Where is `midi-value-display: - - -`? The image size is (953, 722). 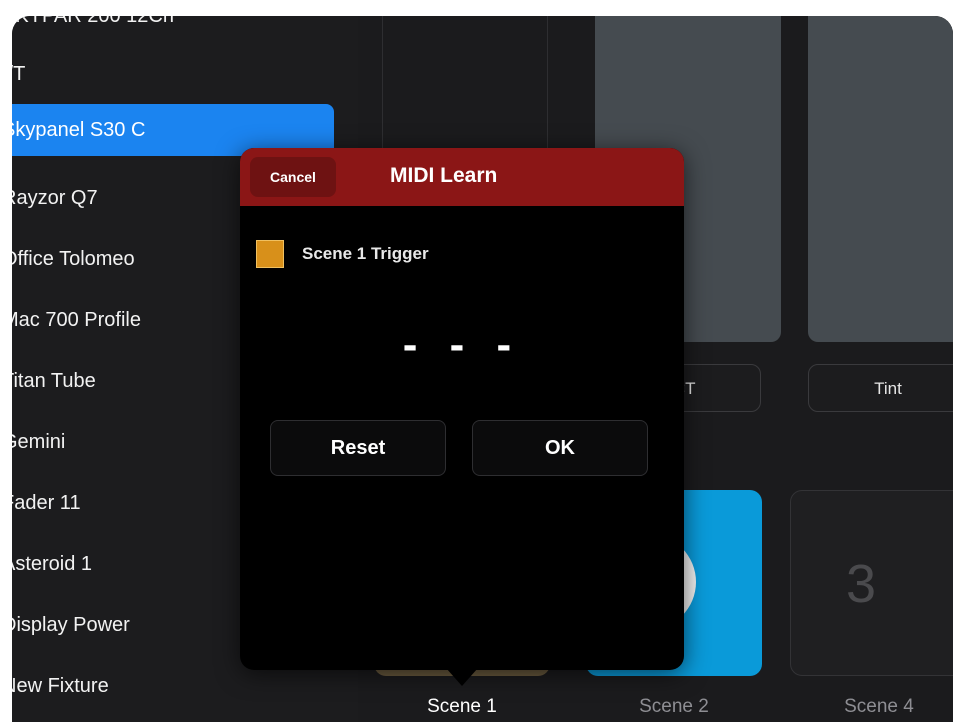
midi-value-display: - - - is located at coordinates (462, 344).